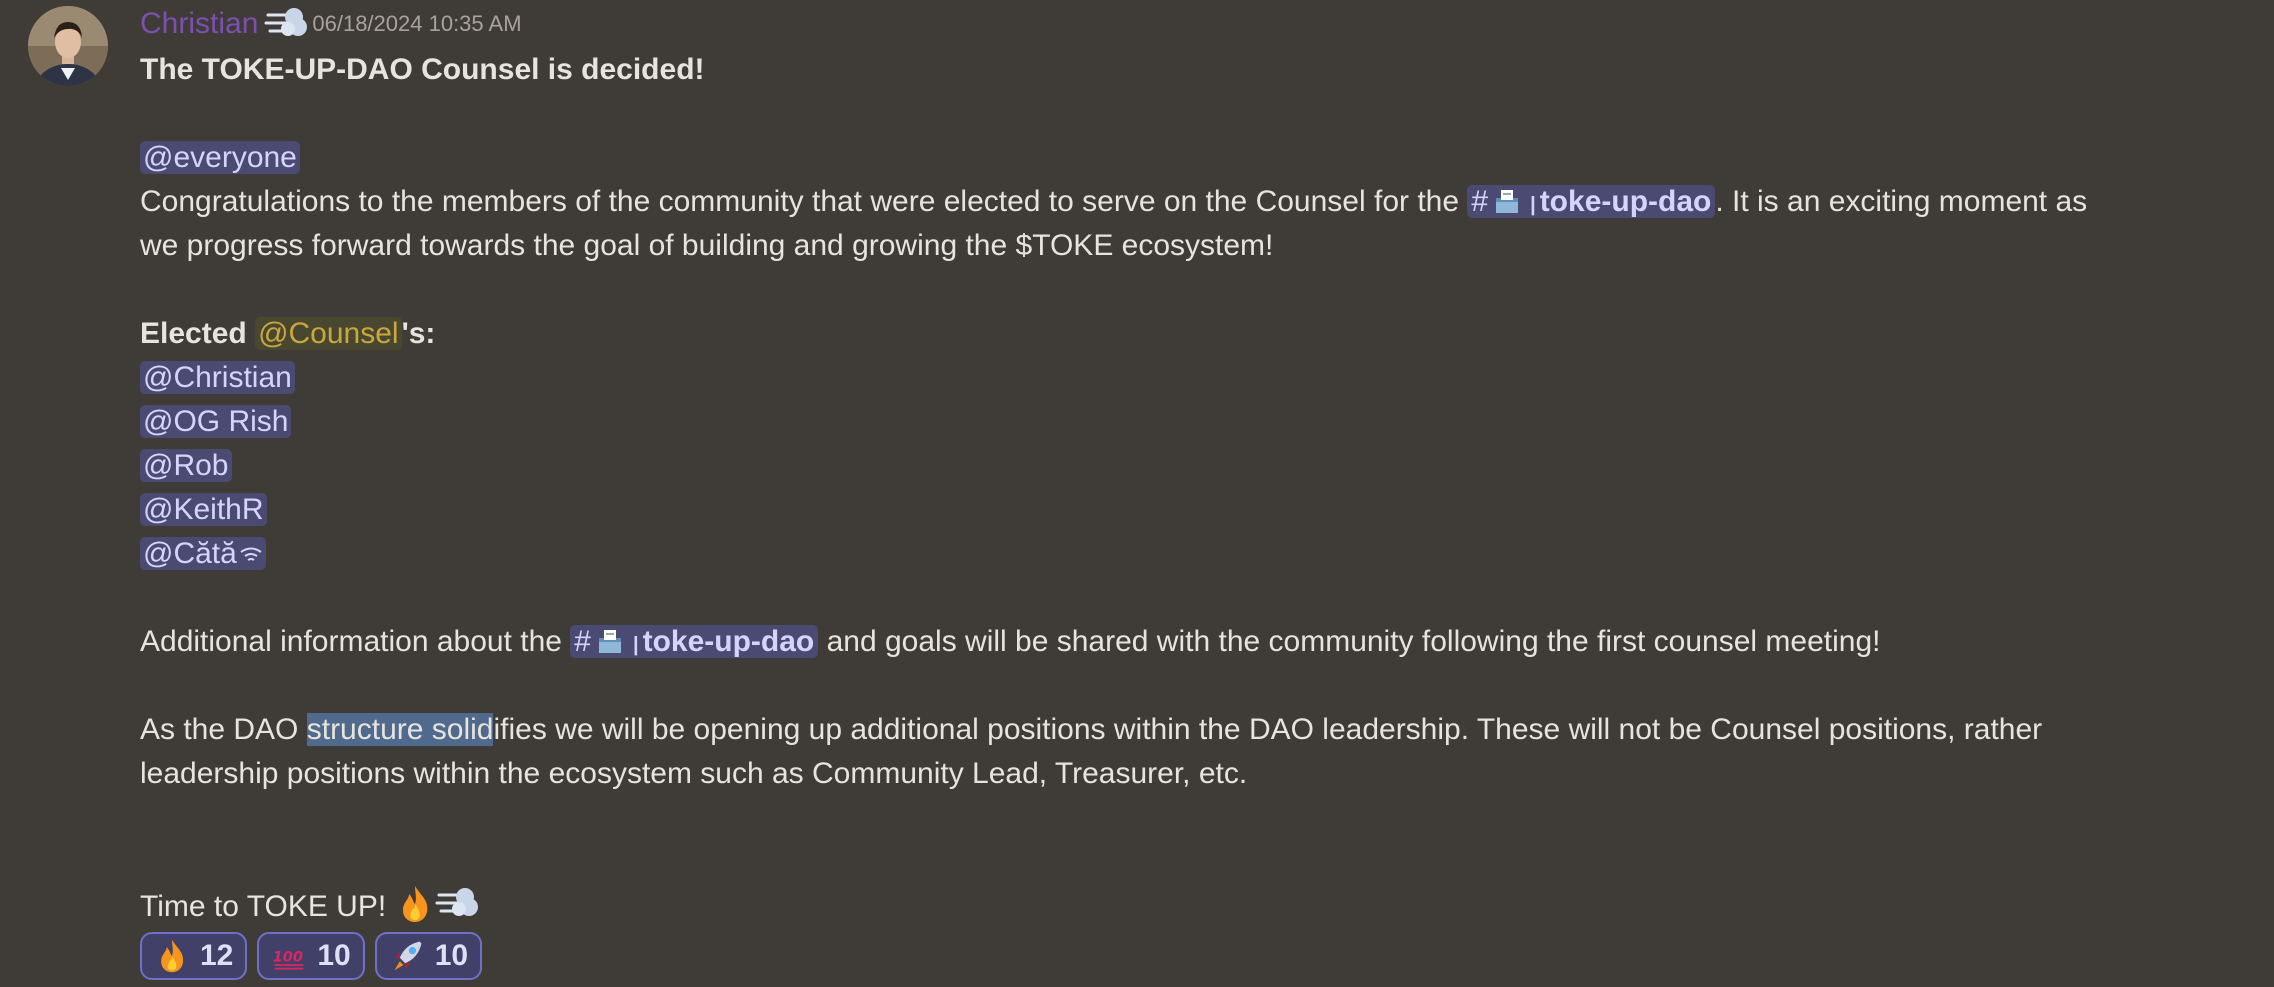 The image size is (2274, 987). I want to click on message-header: Christian 06/18/2024 10:35 AM, so click(1190, 24).